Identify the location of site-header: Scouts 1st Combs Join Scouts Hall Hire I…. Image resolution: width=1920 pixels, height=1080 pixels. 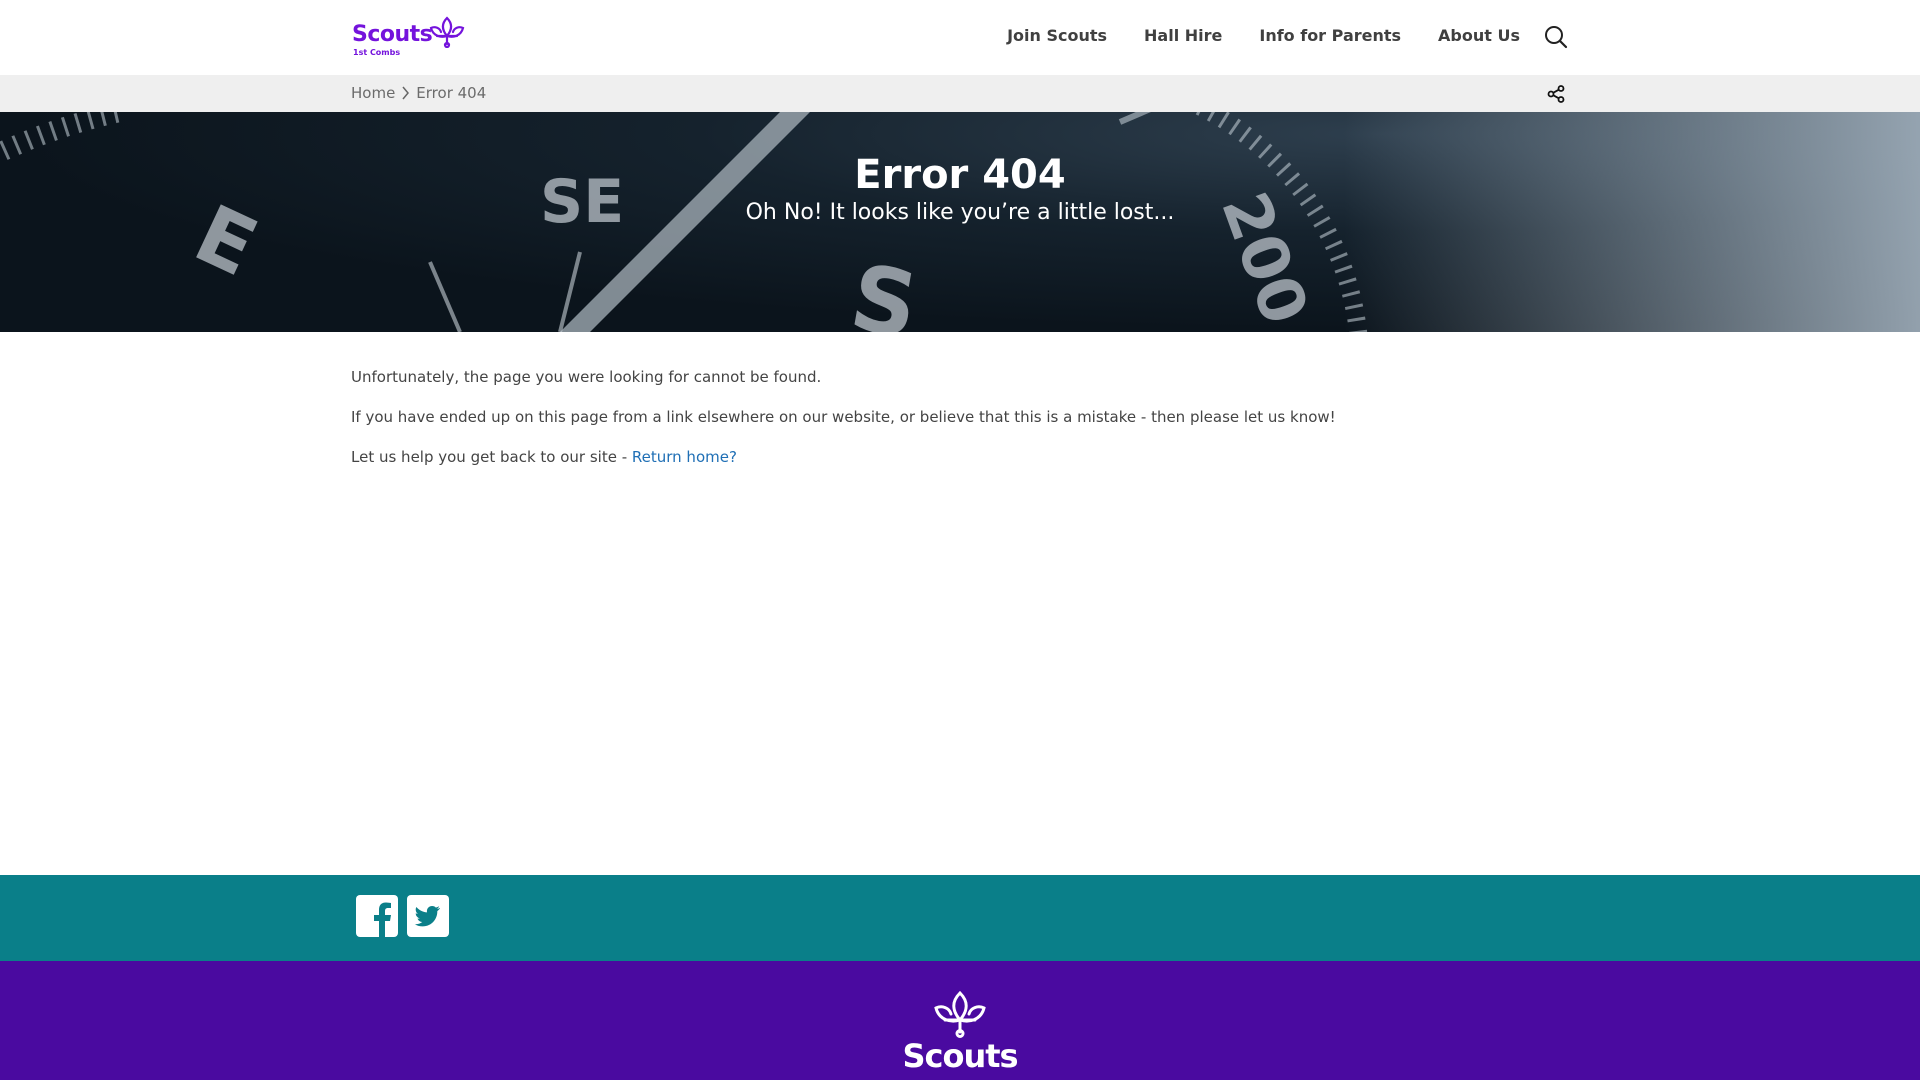
(960, 37).